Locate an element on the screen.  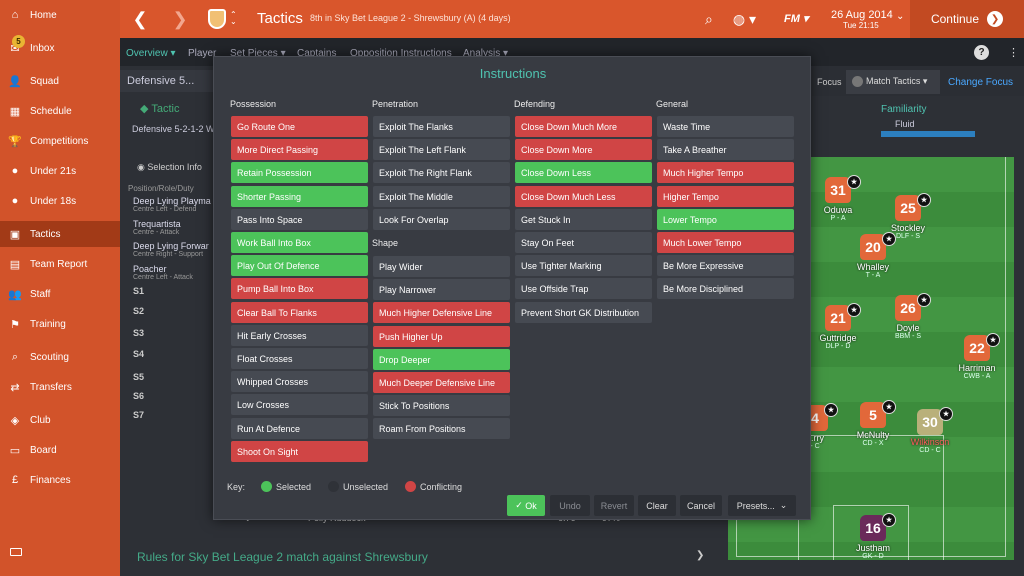
instruction-button-general: Much Higher Tempo is located at coordinates (725, 173).